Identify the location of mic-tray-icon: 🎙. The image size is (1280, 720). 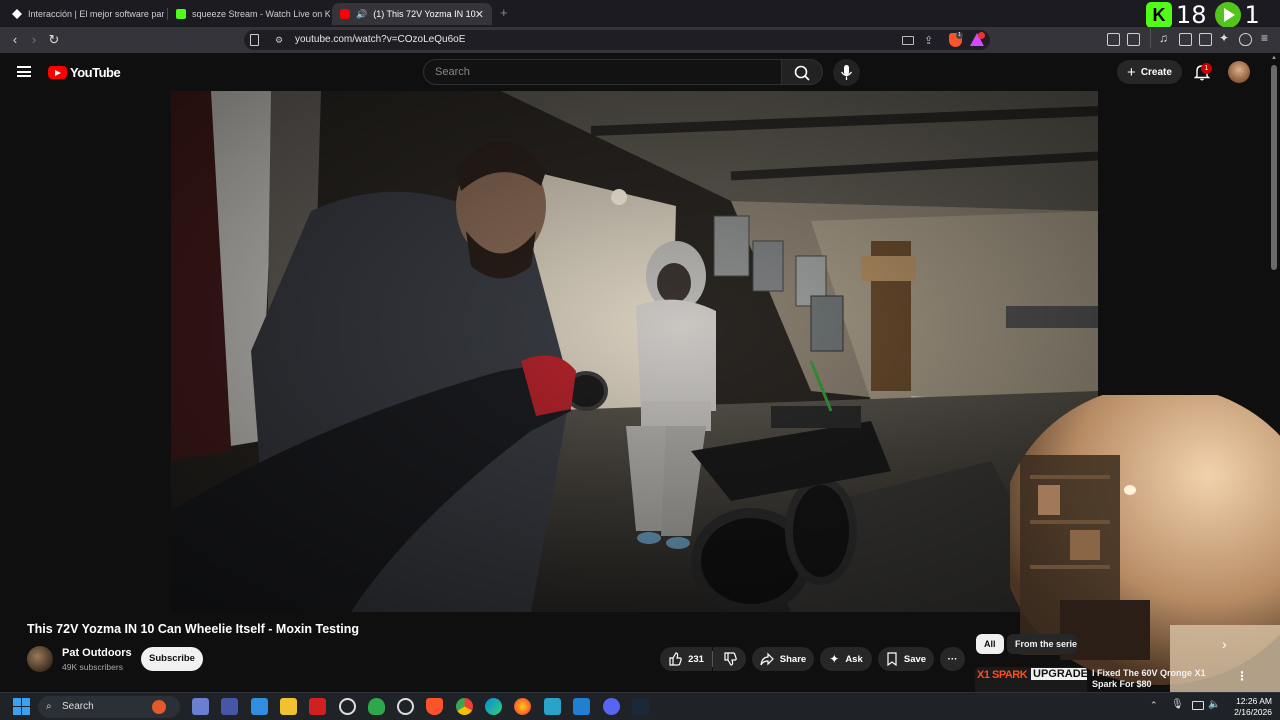
(1177, 704).